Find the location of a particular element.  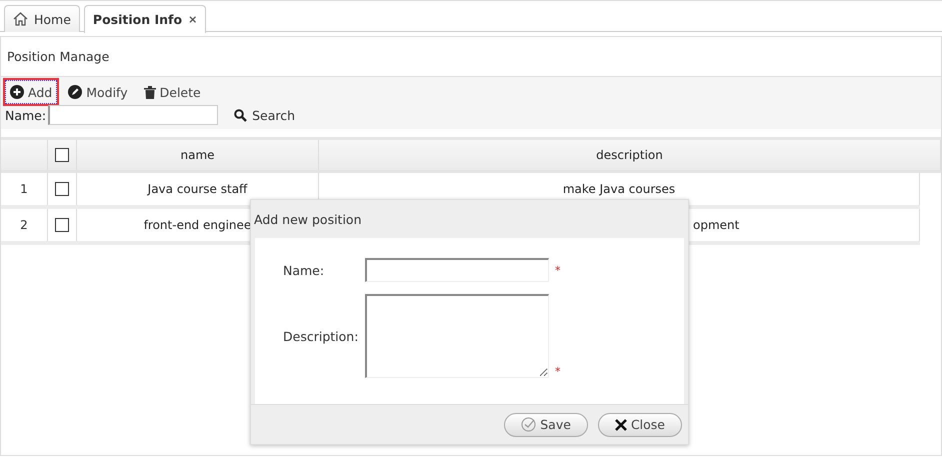

toolbar-button: Add is located at coordinates (31, 92).